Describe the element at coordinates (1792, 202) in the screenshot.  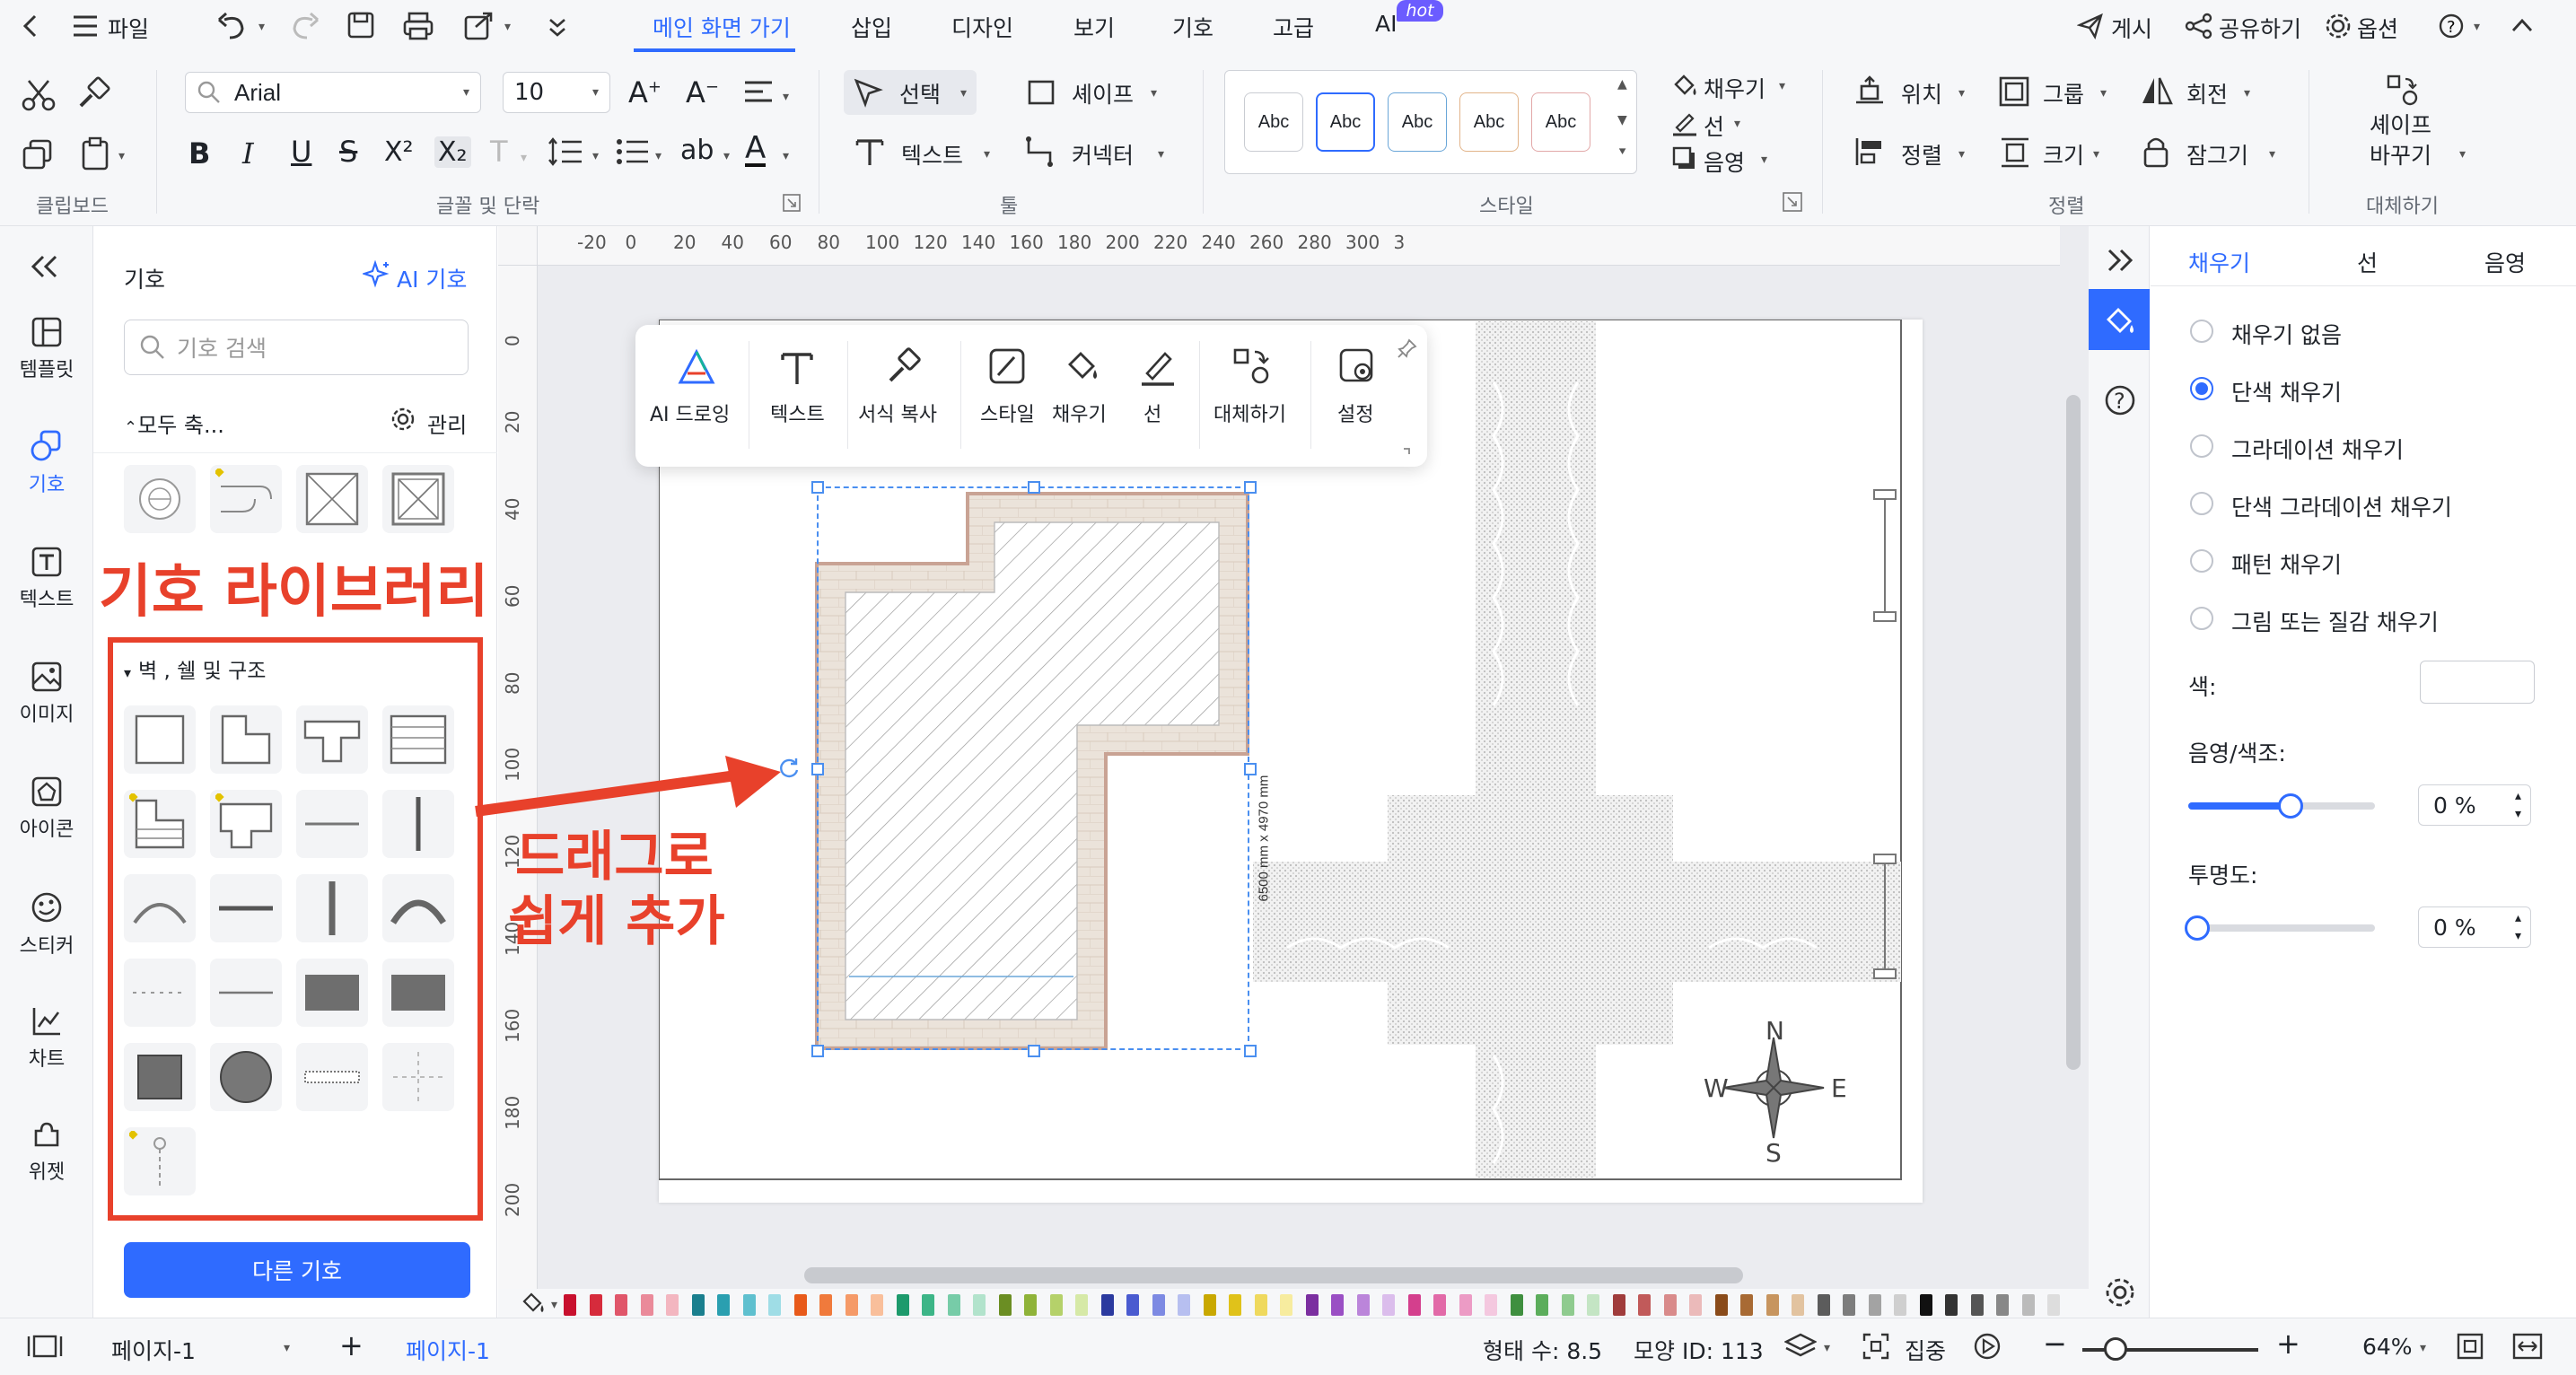
I see `expand-dialog-icon` at that location.